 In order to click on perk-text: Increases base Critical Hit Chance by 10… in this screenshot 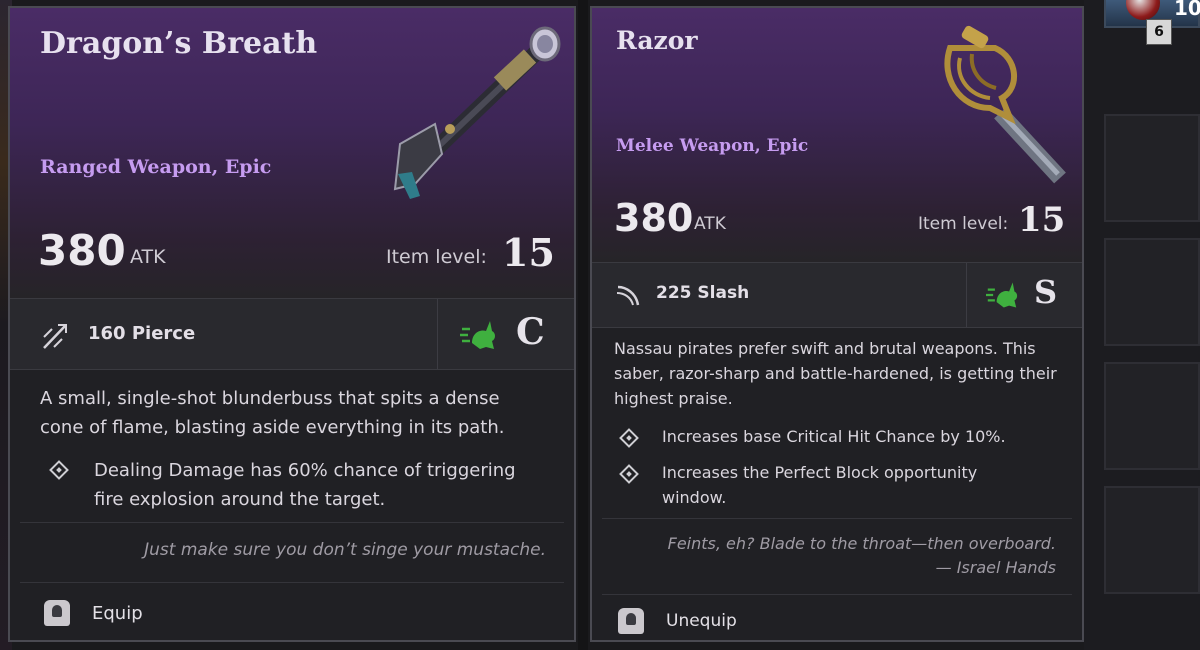, I will do `click(834, 436)`.